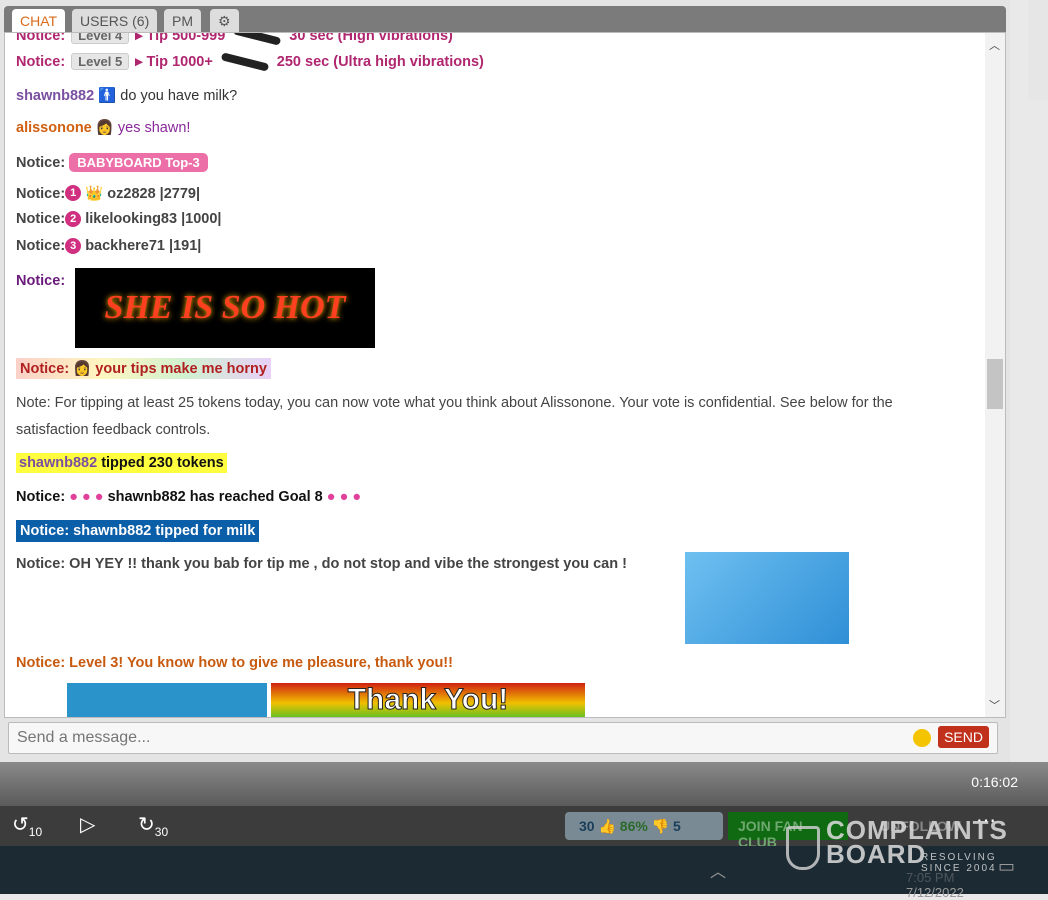  Describe the element at coordinates (225, 308) in the screenshot. I see `she-is-so-hot-image: SHE IS SO HOT` at that location.